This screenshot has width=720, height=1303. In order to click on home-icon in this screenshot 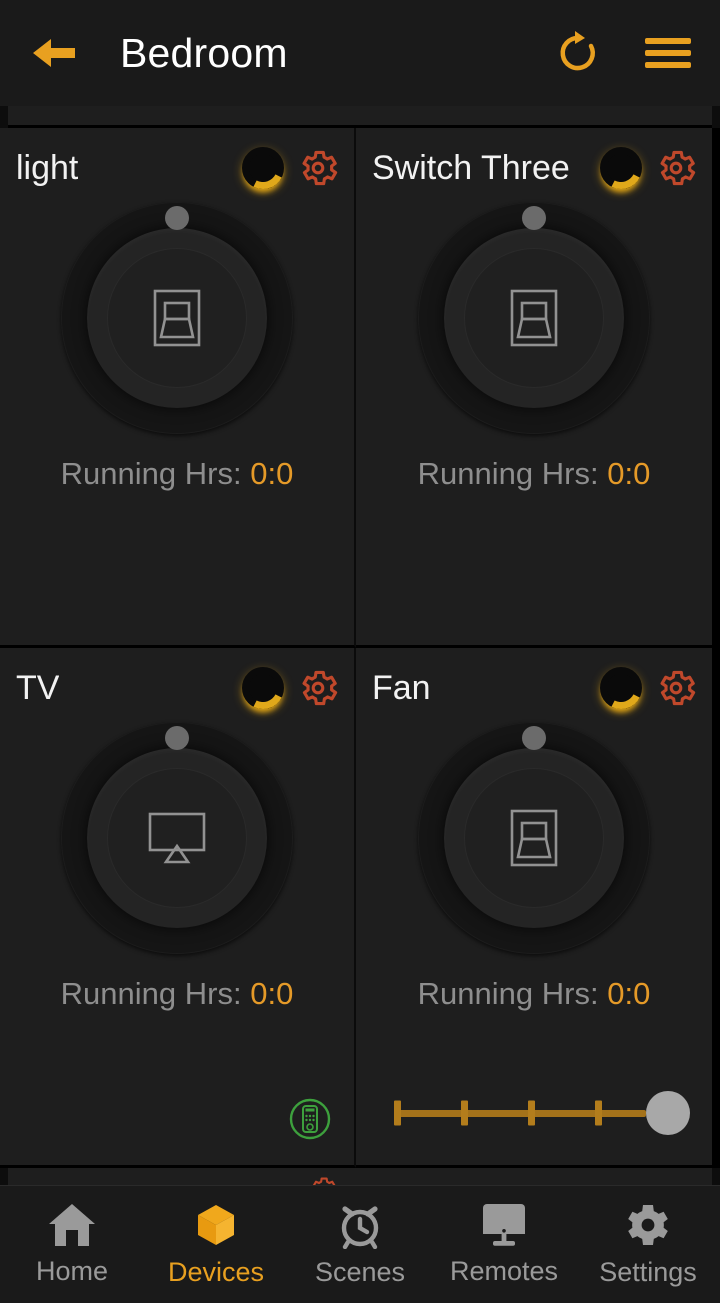, I will do `click(72, 1225)`.